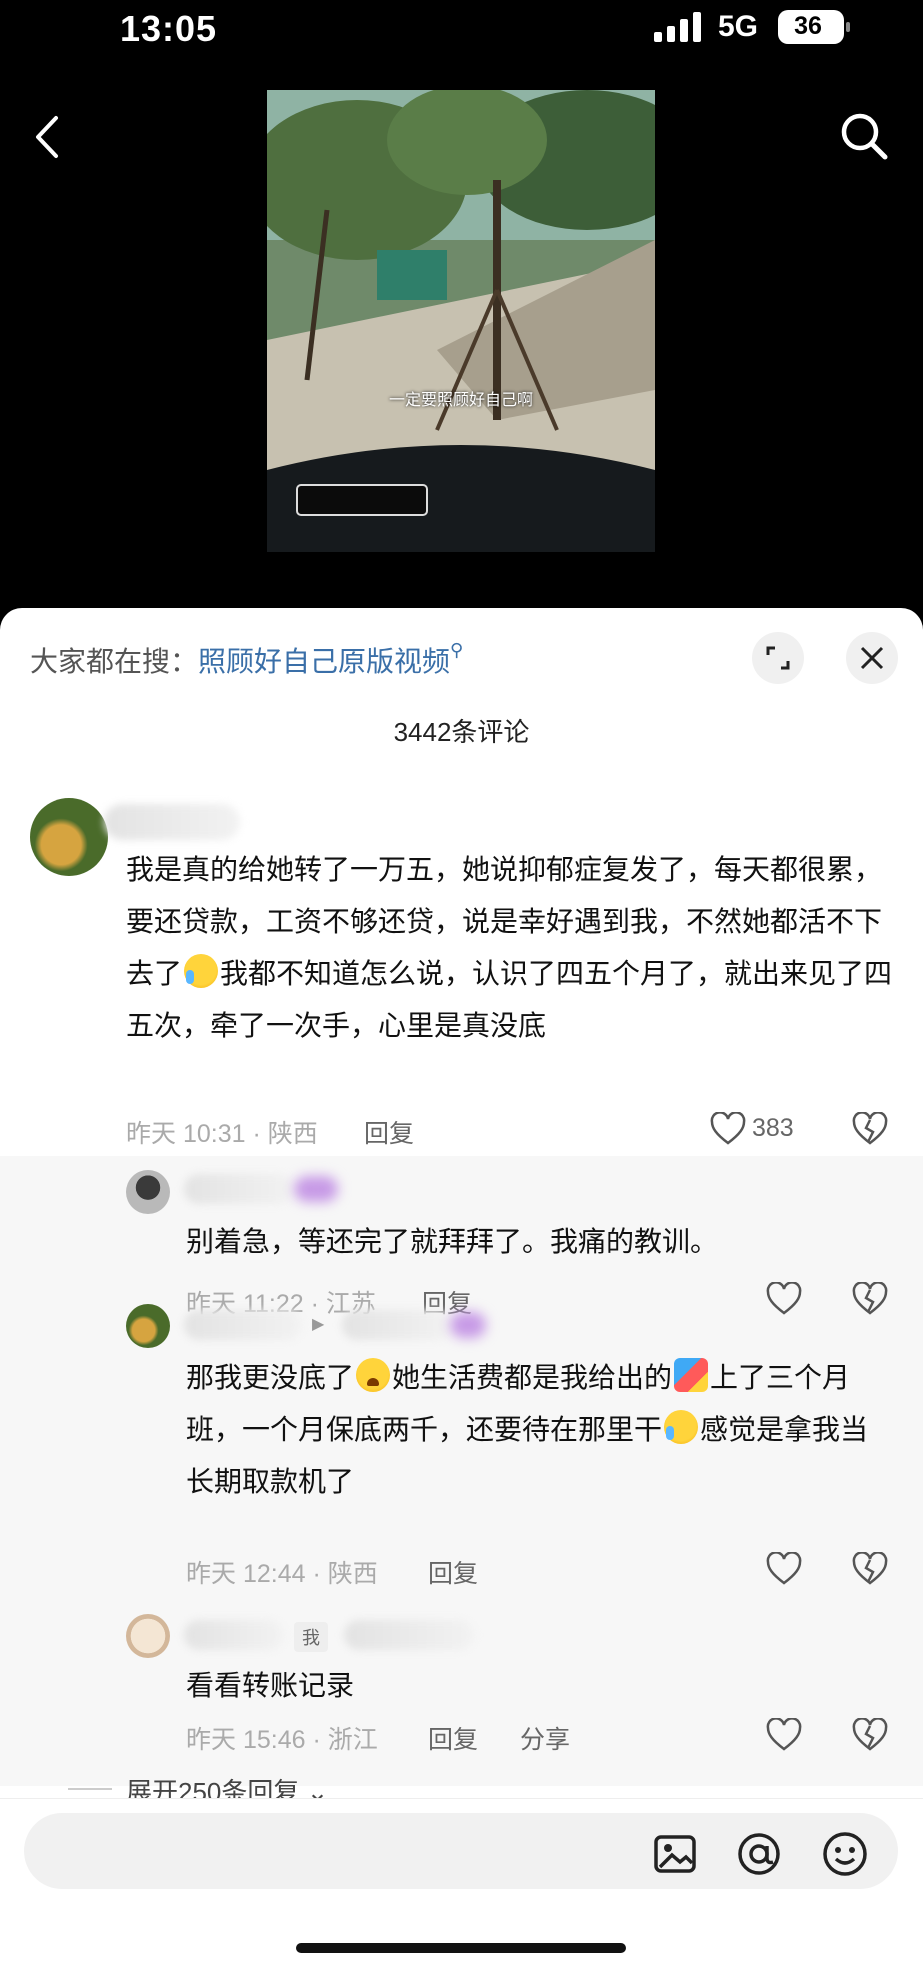 The width and height of the screenshot is (923, 1974). What do you see at coordinates (282, 1740) in the screenshot?
I see `reply-meta: 昨天 15:46 · 浙江` at bounding box center [282, 1740].